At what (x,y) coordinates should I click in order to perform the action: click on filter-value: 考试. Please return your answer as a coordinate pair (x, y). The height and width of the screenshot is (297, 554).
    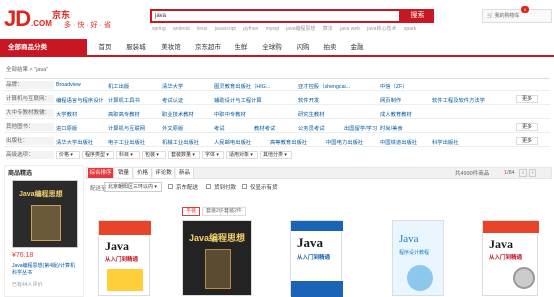
    Looking at the image, I should click on (219, 128).